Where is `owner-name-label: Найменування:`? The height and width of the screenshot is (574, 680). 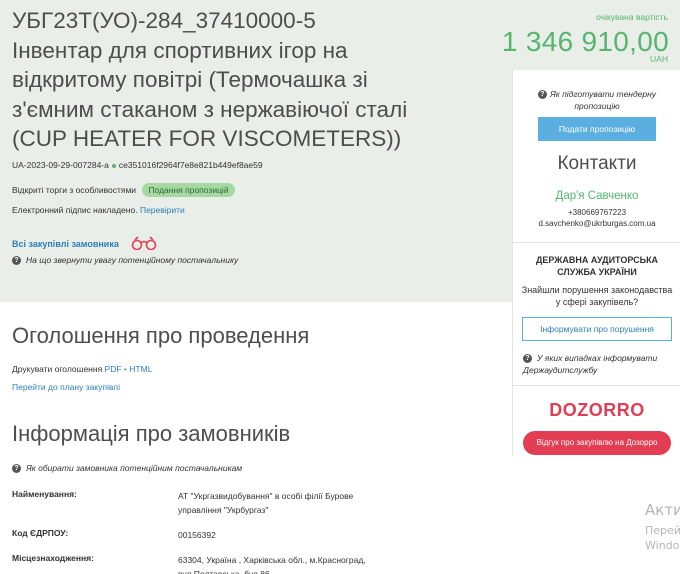
owner-name-label: Найменування: is located at coordinates (44, 494).